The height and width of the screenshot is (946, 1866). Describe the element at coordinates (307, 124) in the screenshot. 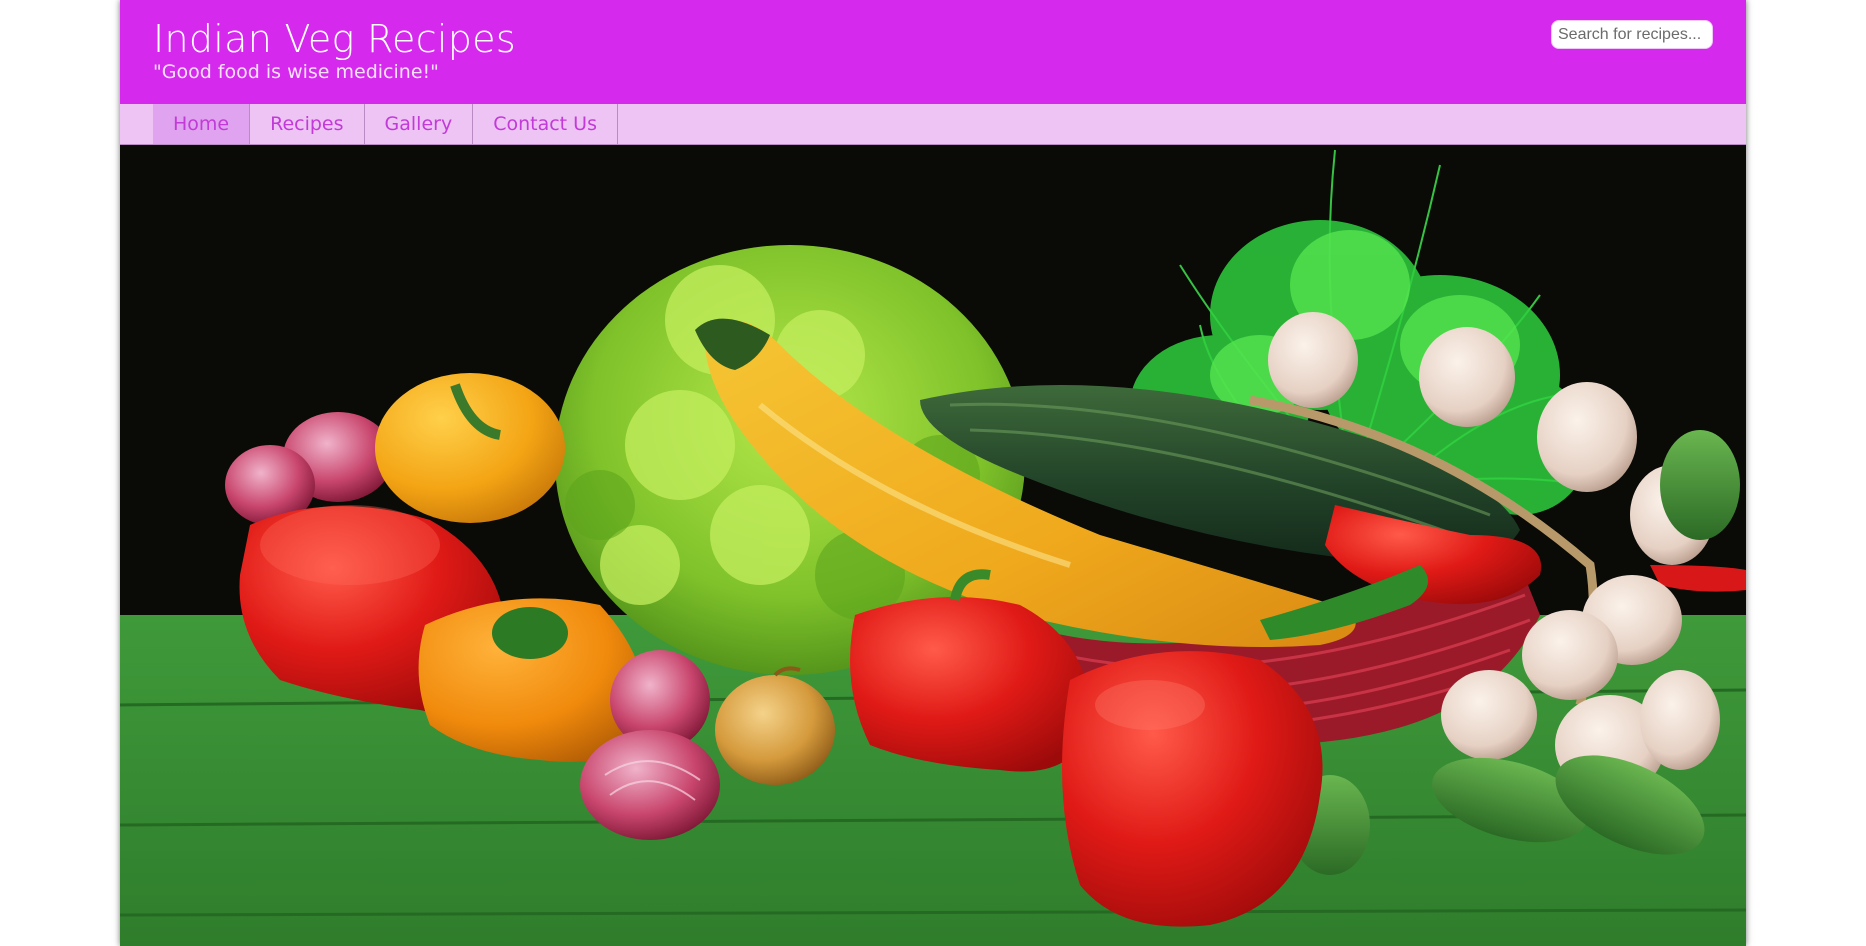

I see `nav-item-recipes: Recipes` at that location.